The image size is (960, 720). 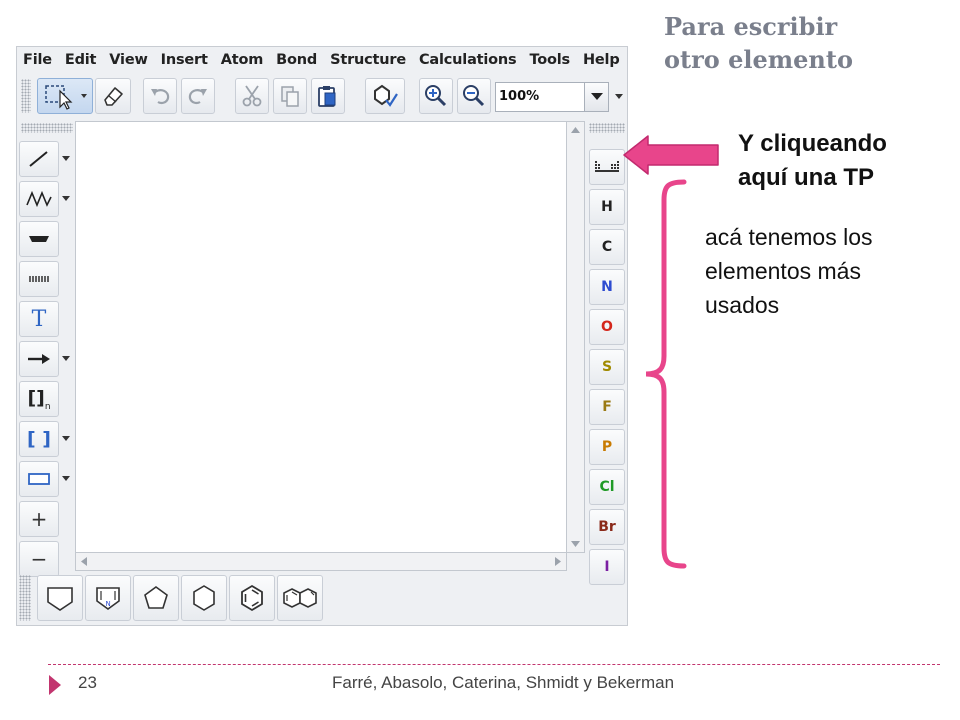 I want to click on menu-bond: Bond, so click(x=296, y=60).